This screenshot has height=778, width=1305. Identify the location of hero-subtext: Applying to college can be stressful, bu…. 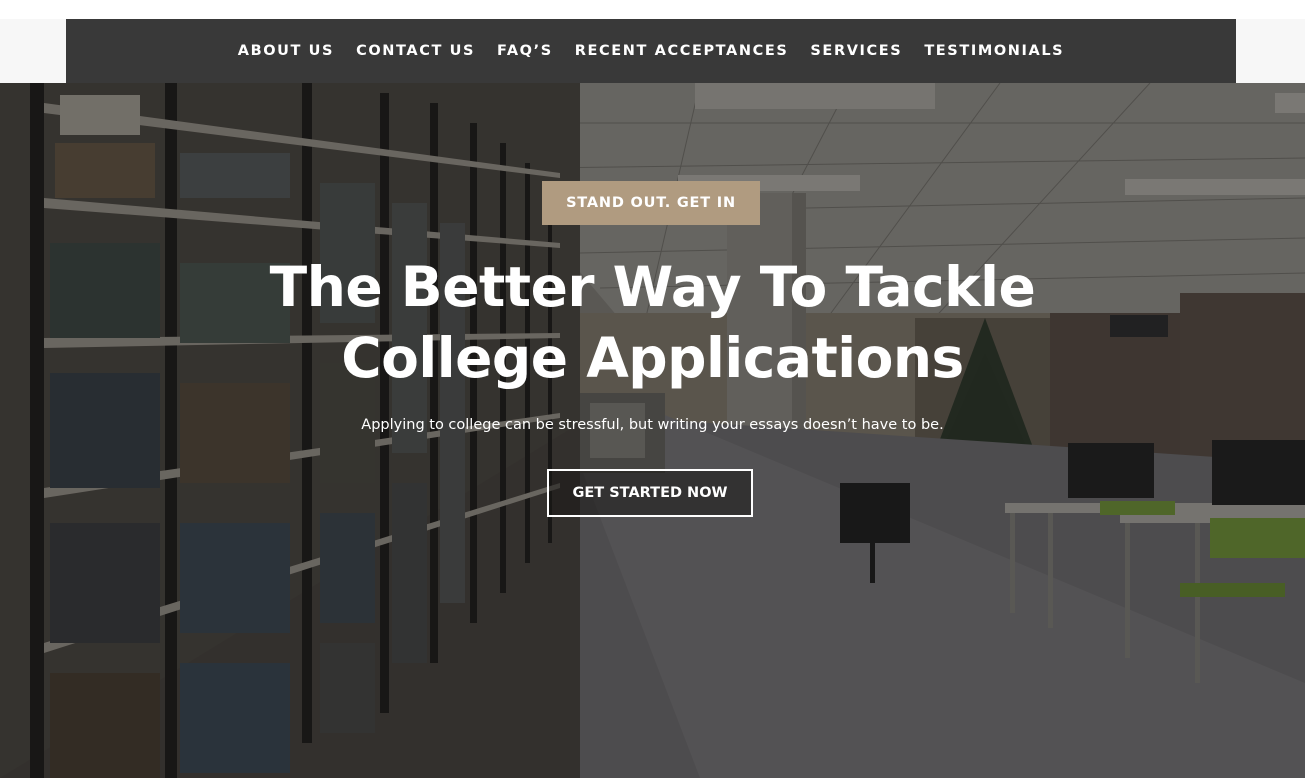
(652, 425).